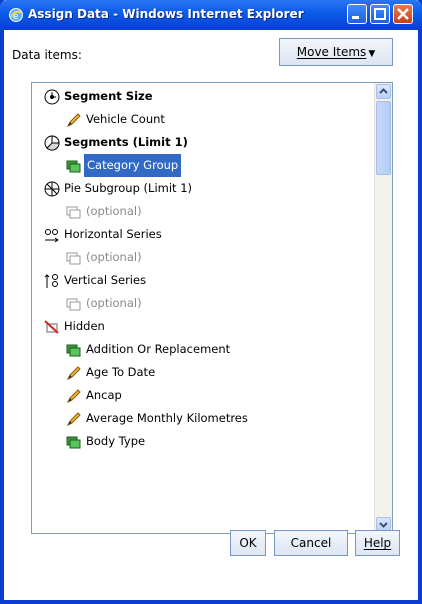 The height and width of the screenshot is (604, 422). I want to click on maximize-icon, so click(380, 14).